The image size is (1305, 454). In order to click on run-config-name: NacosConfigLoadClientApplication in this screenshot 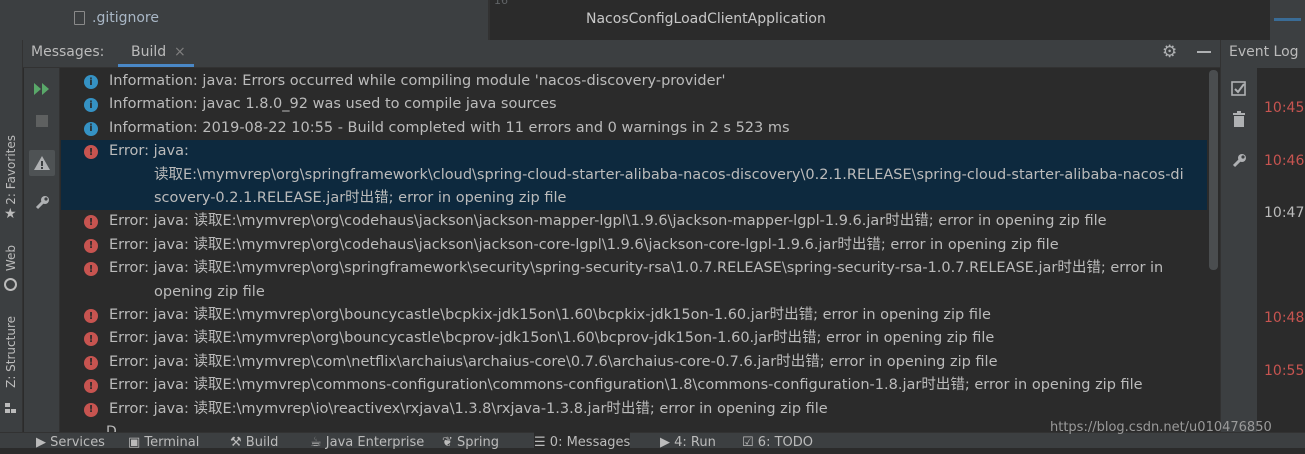, I will do `click(706, 19)`.